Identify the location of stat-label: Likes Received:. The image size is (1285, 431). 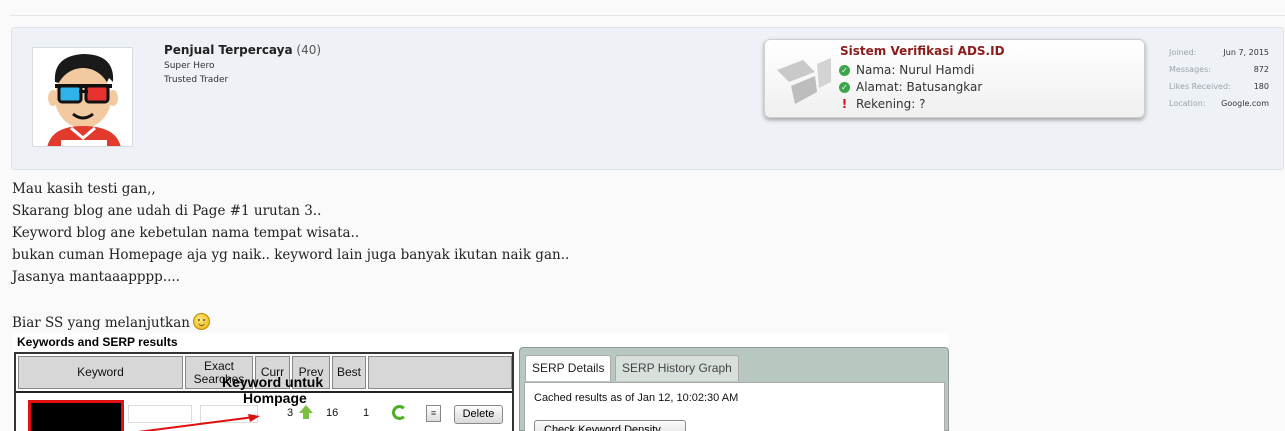
(1200, 86).